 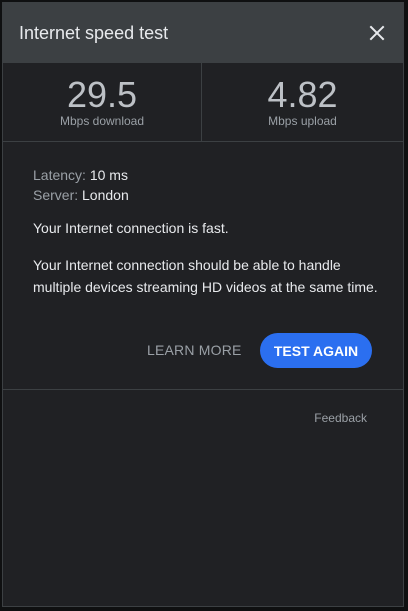 What do you see at coordinates (208, 195) in the screenshot?
I see `server-row: Server: London` at bounding box center [208, 195].